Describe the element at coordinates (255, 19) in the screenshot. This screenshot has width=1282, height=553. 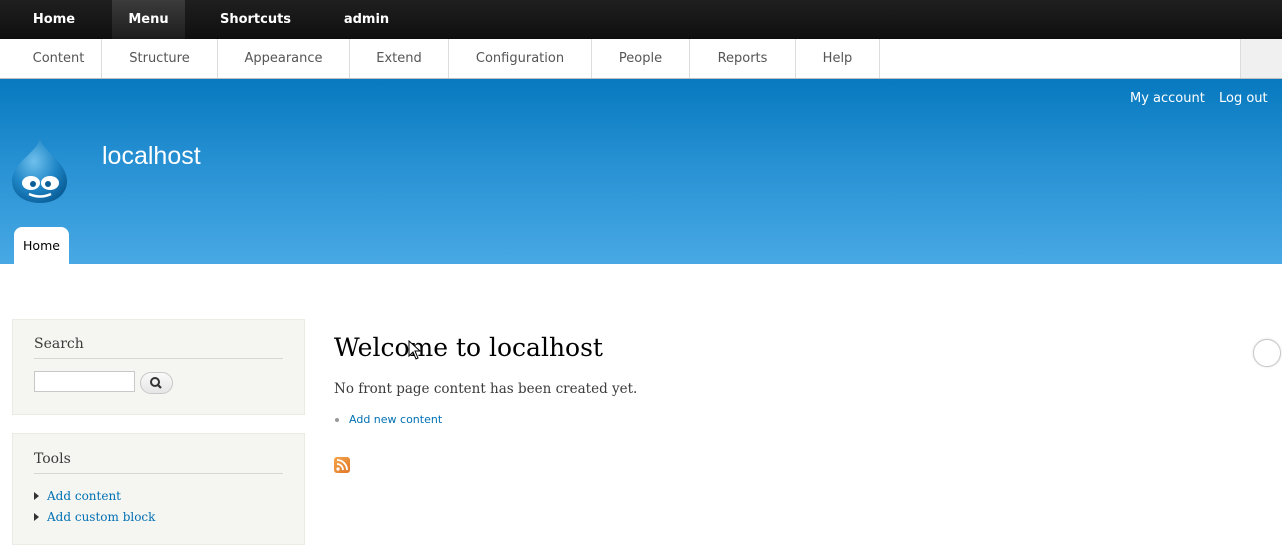
I see `toolbar-shortcuts: Shortcuts` at that location.